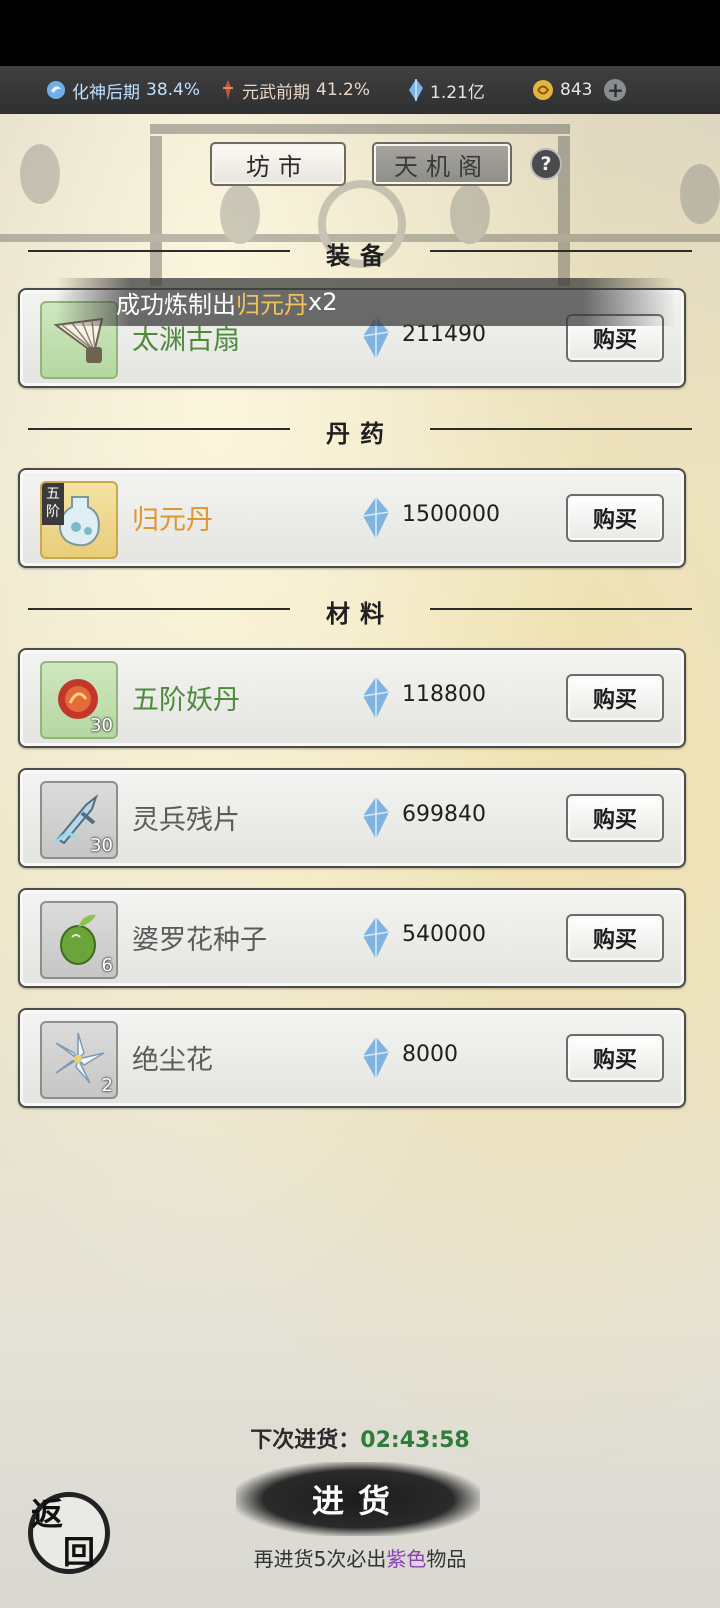 The width and height of the screenshot is (720, 1608). I want to click on section-materials: 材料, so click(360, 611).